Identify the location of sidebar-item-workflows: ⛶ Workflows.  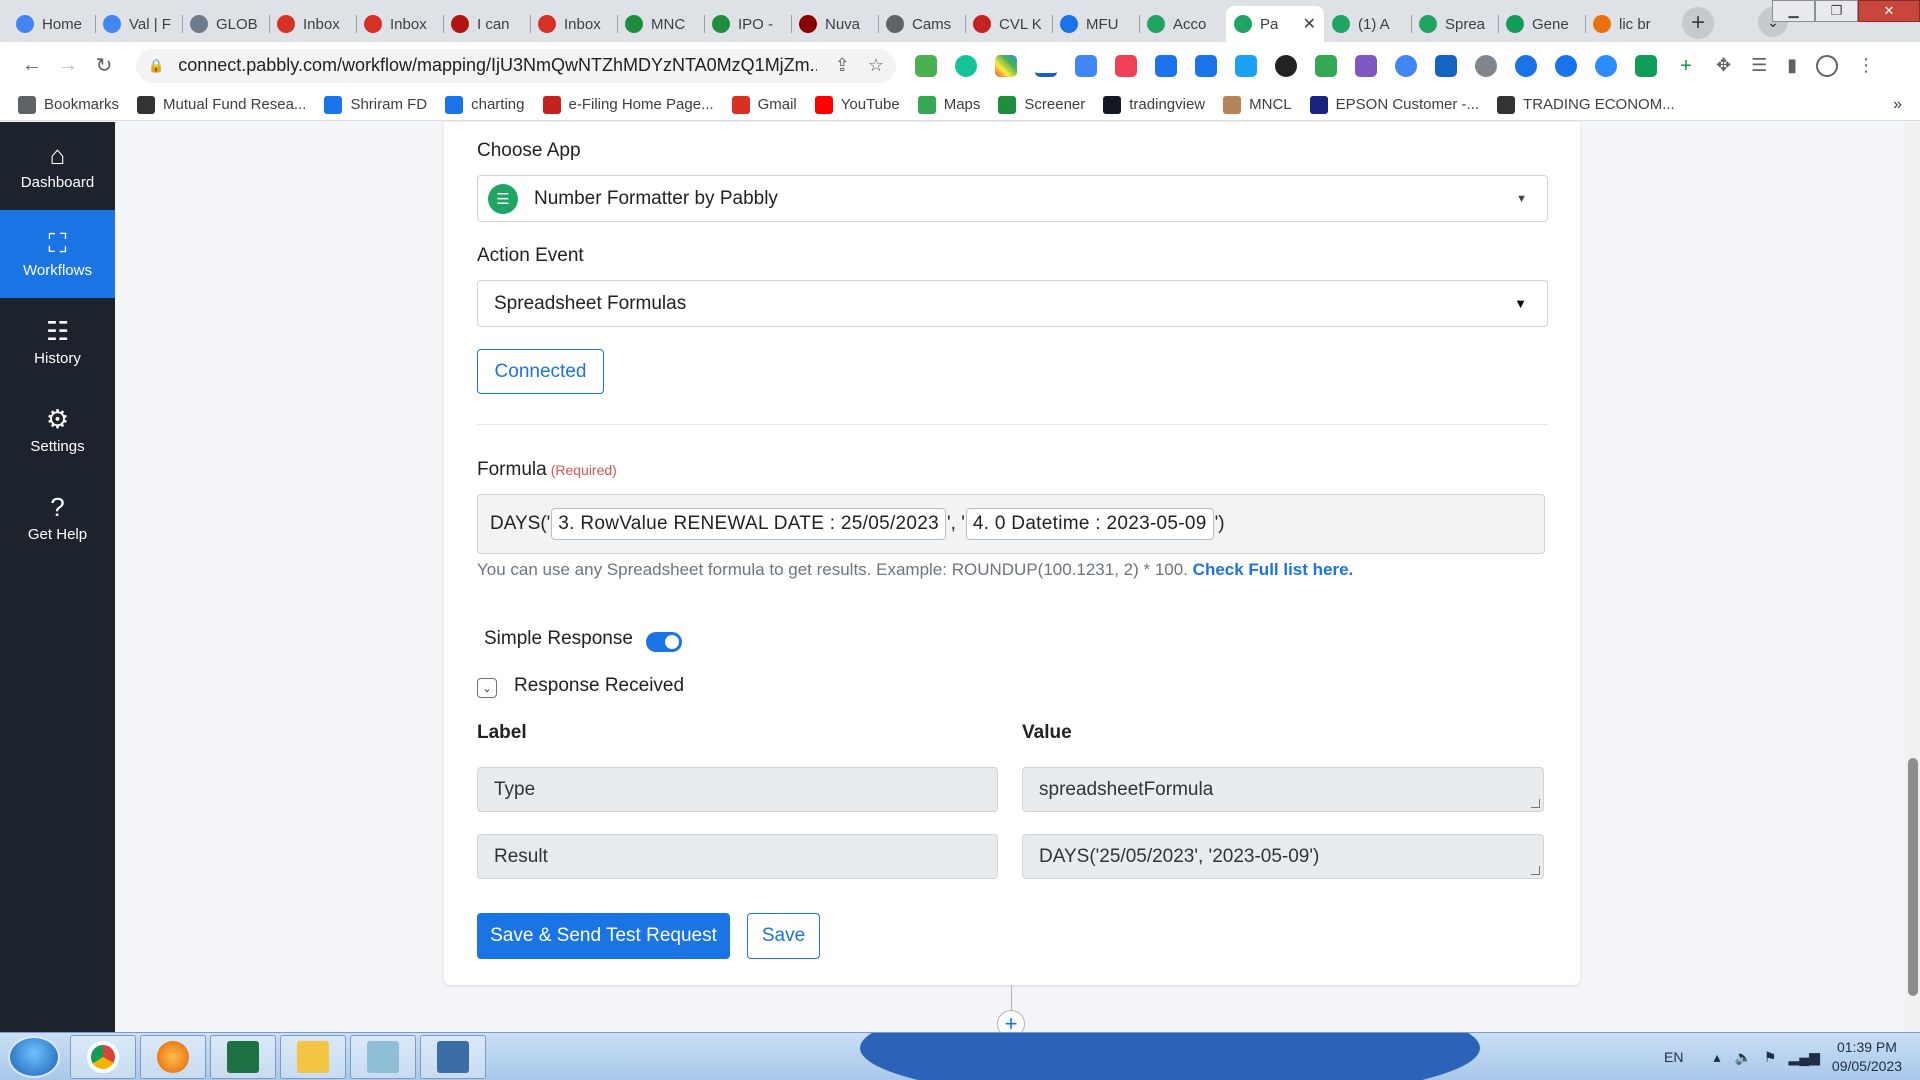
(57, 254).